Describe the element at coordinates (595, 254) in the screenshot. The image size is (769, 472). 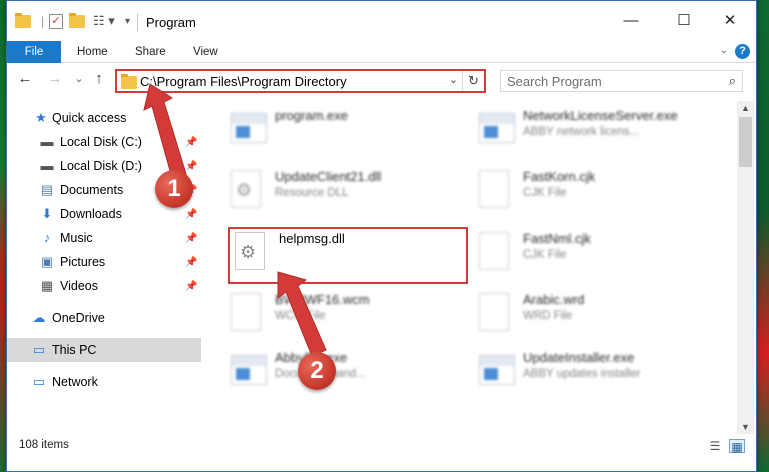
I see `list-item: FastNml.cjk CJK File` at that location.